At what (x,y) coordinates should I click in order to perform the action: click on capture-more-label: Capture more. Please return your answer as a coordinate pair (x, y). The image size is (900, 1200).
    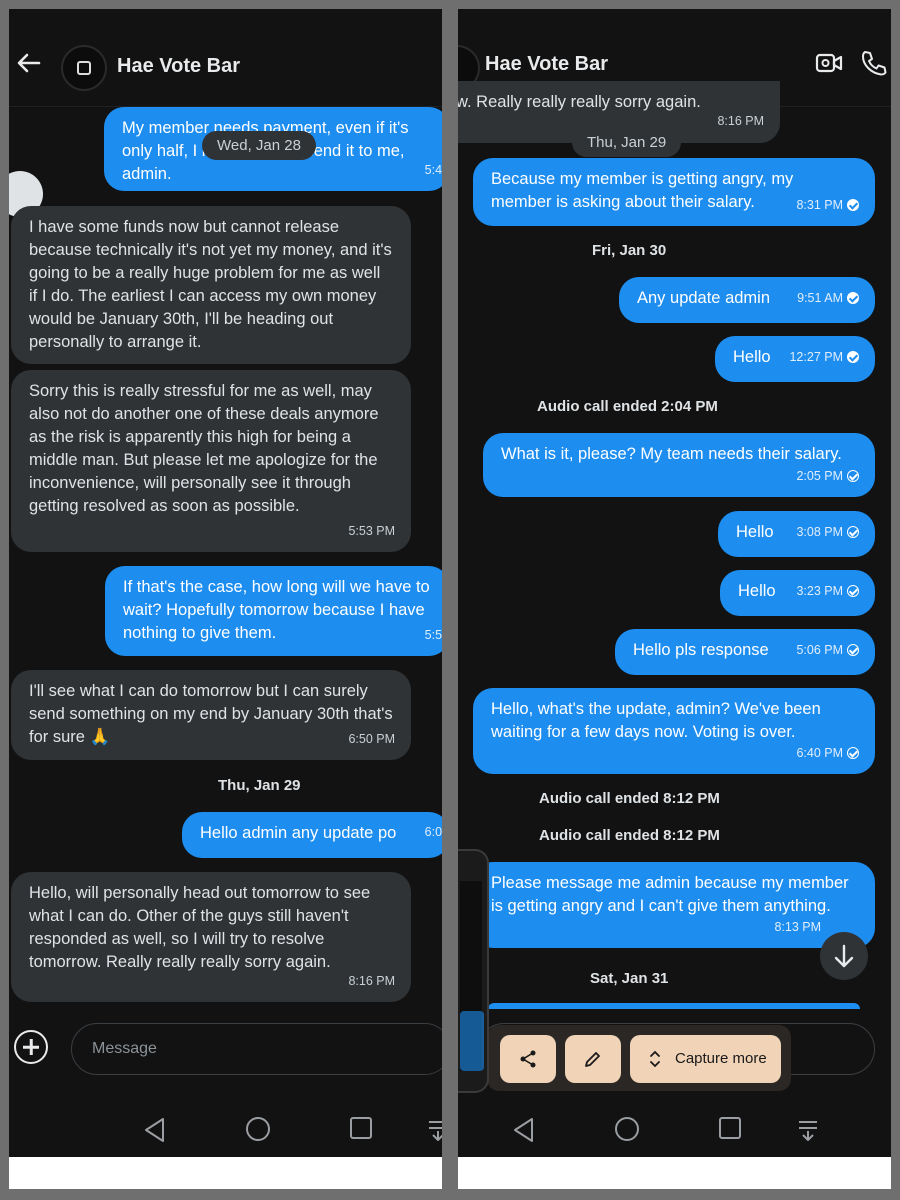
    Looking at the image, I should click on (721, 1058).